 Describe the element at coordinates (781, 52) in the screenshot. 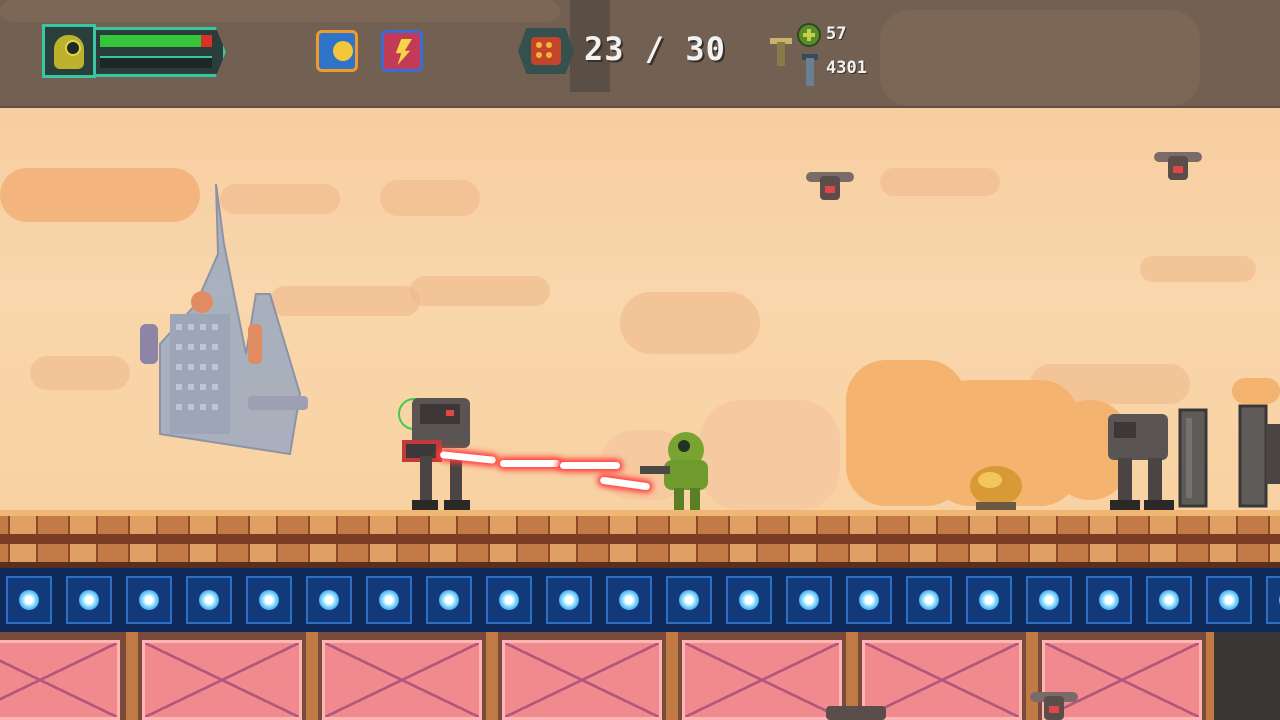

I see `wrench-icon` at that location.